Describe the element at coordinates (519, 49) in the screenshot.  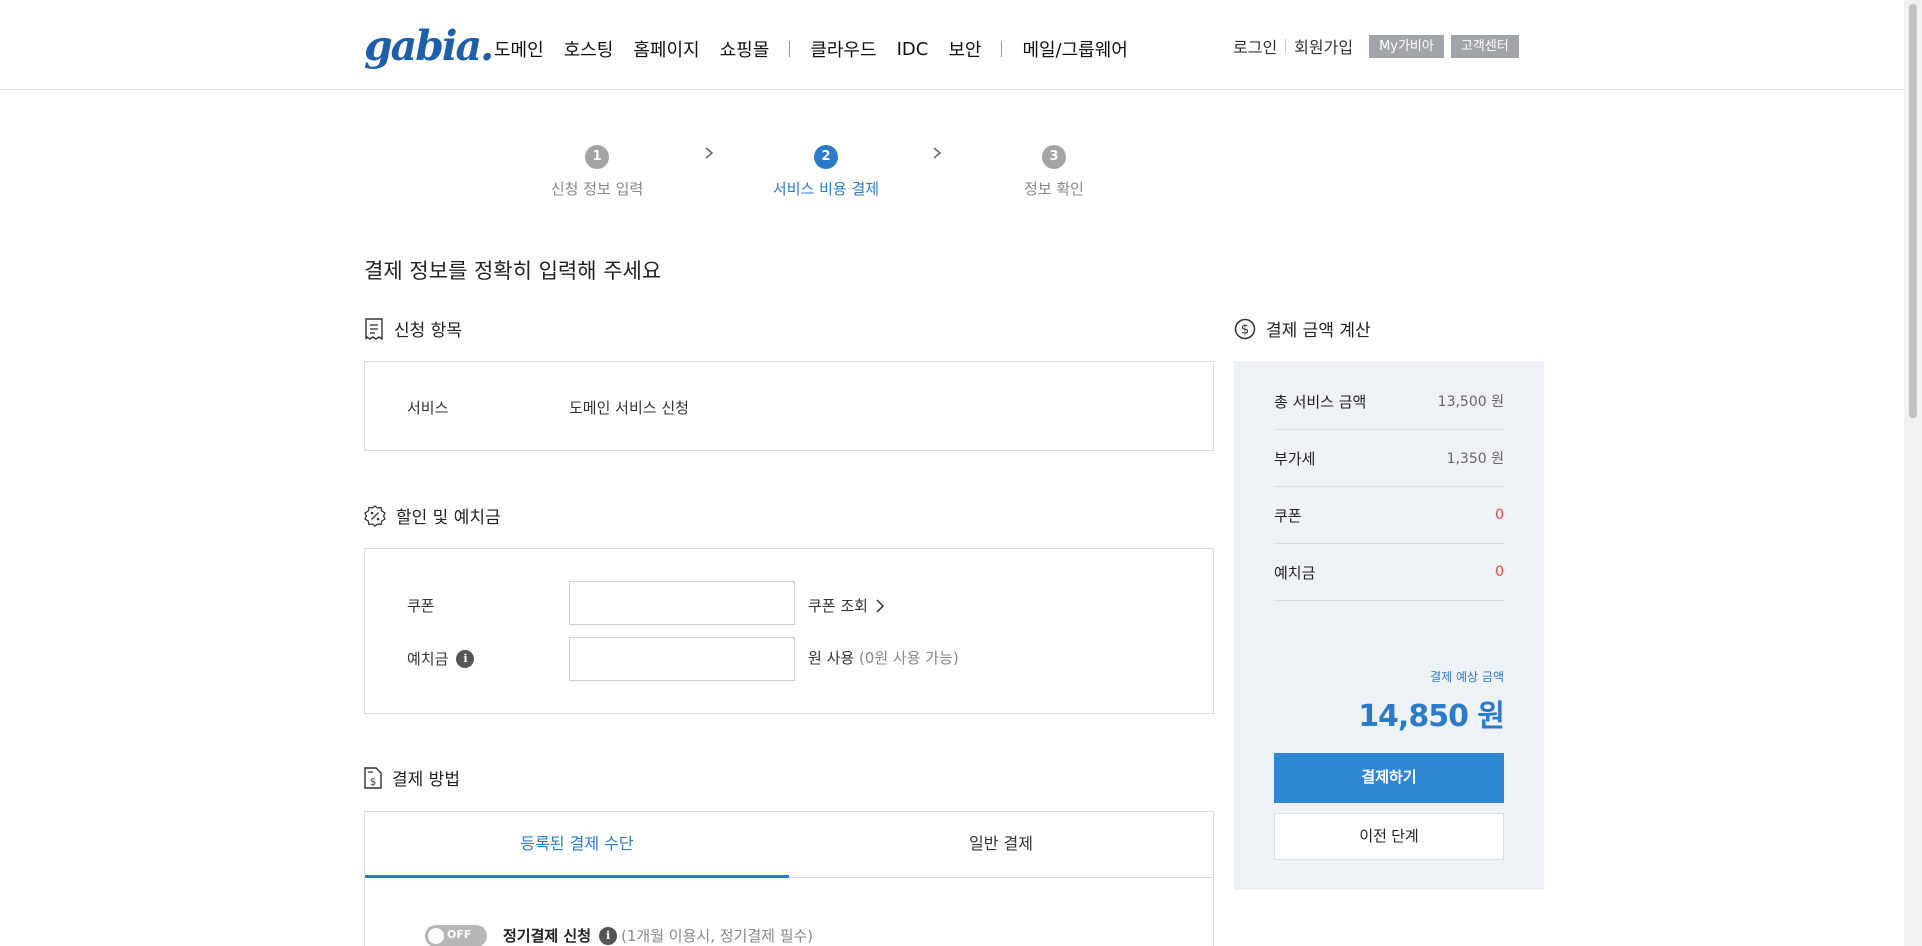
I see `nav-domain: 도메인` at that location.